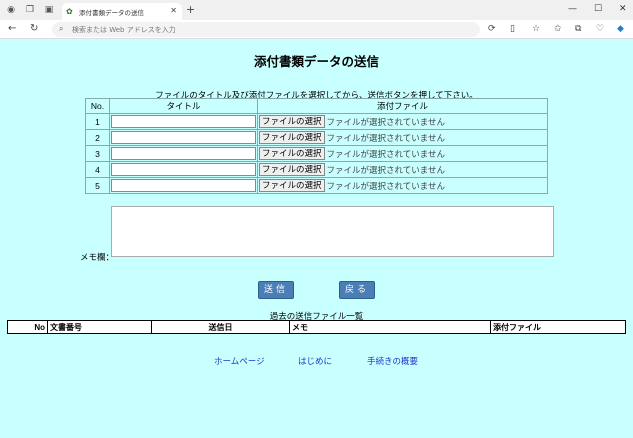 Image resolution: width=633 pixels, height=438 pixels. I want to click on row-number: 3, so click(97, 153).